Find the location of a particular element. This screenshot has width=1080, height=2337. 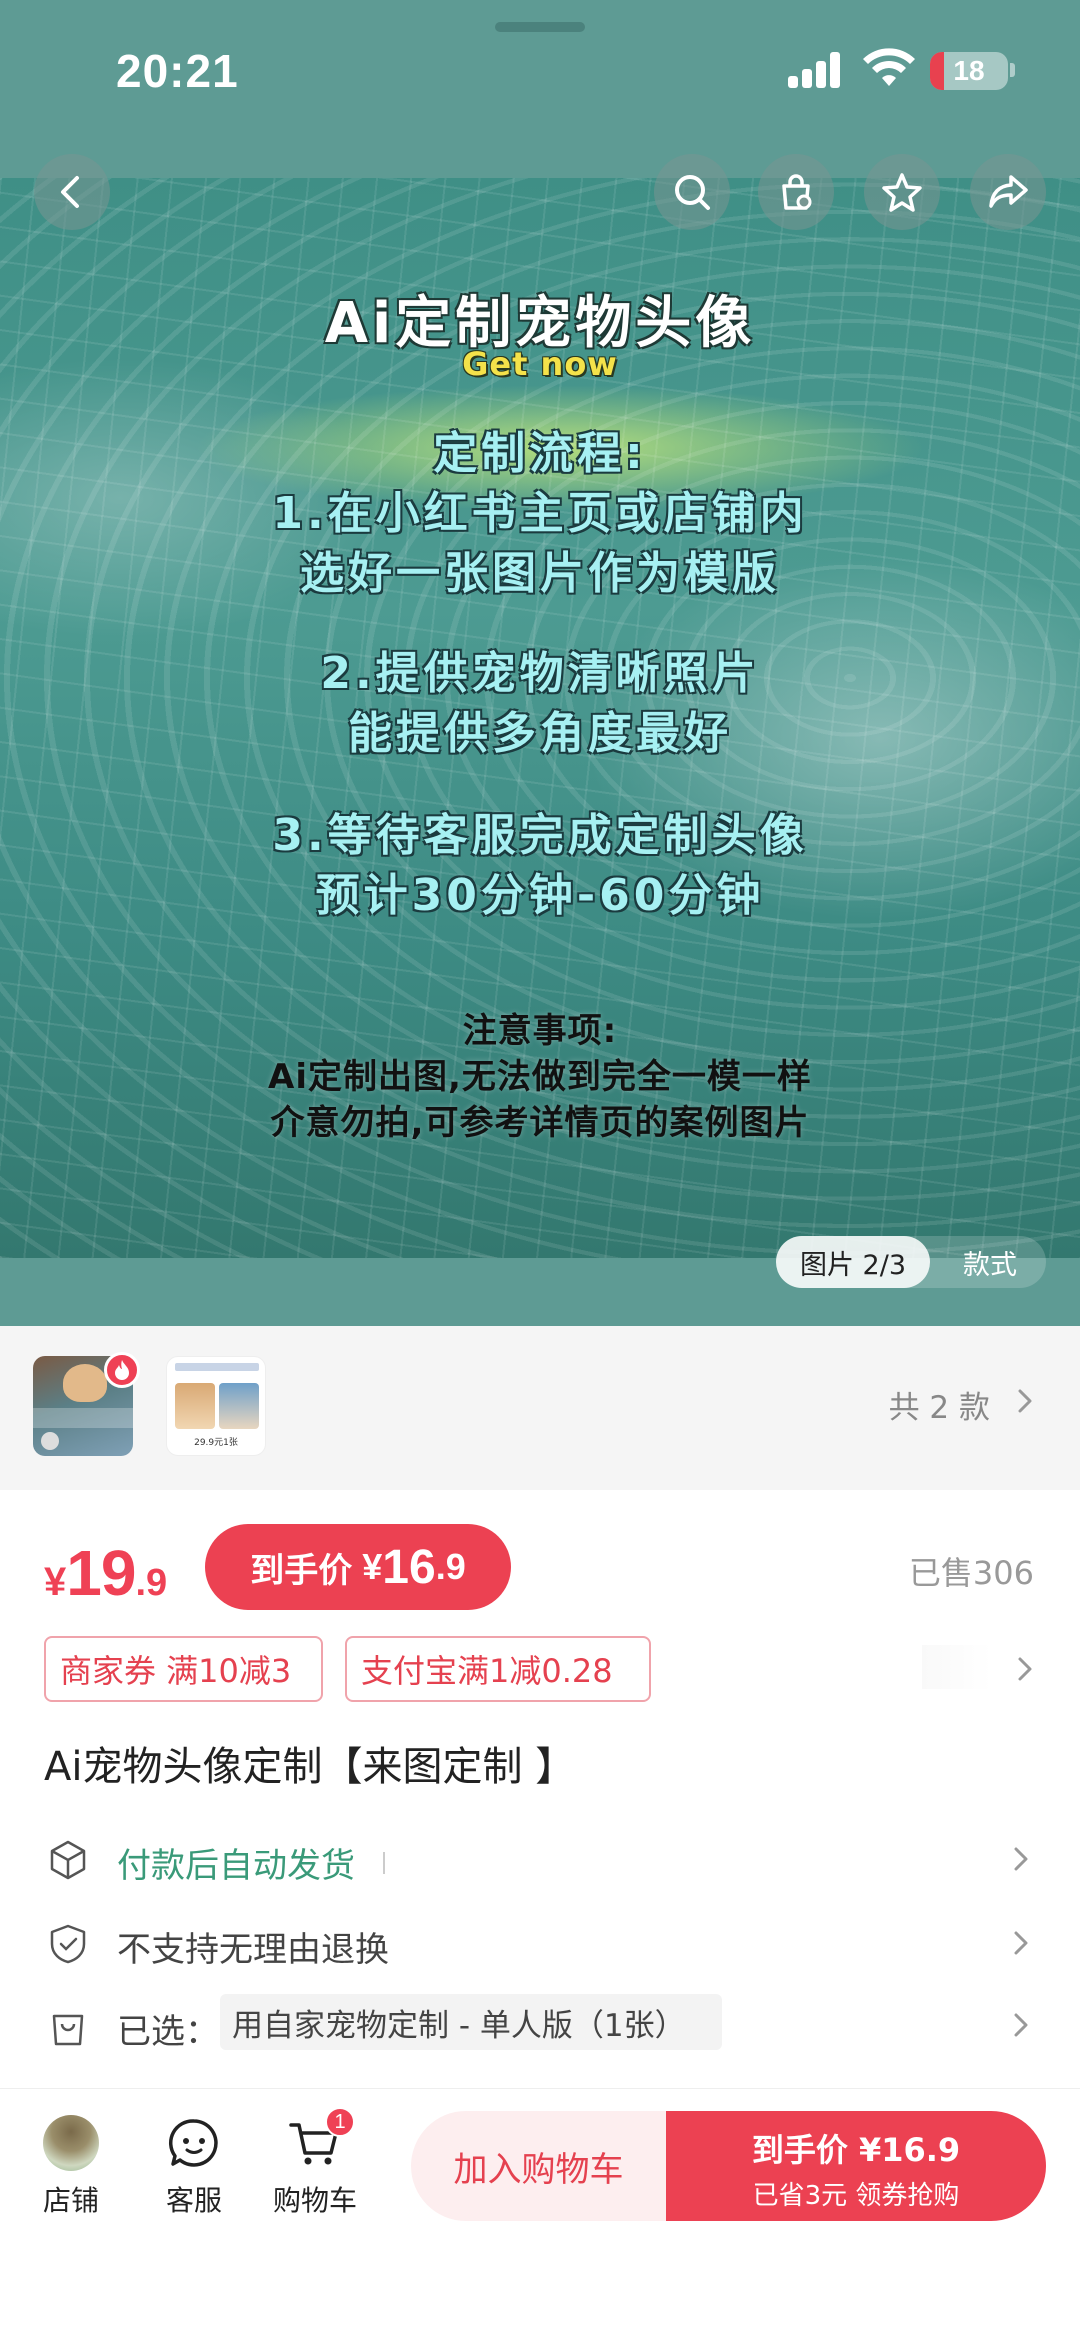

hero-step-line: 选好一张图片作为模版 is located at coordinates (540, 573).